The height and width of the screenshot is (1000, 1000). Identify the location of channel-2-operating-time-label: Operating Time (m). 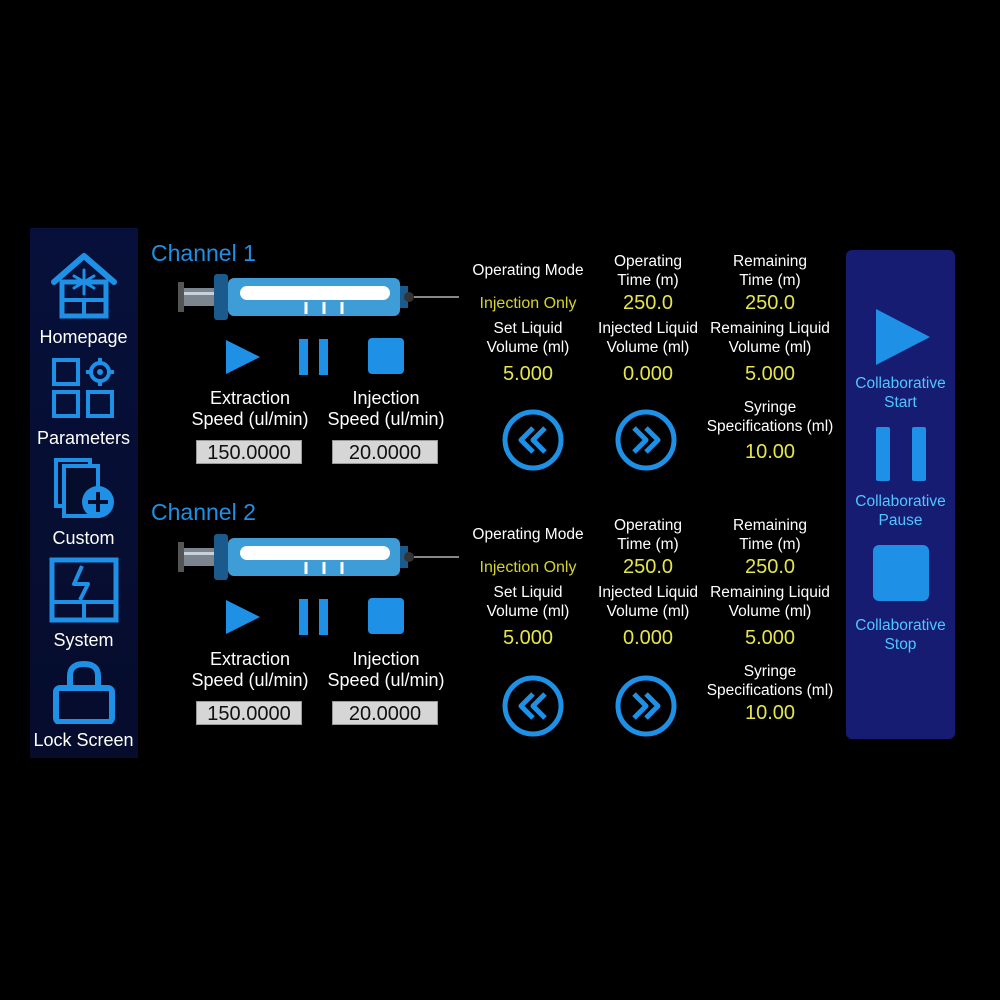
(648, 535).